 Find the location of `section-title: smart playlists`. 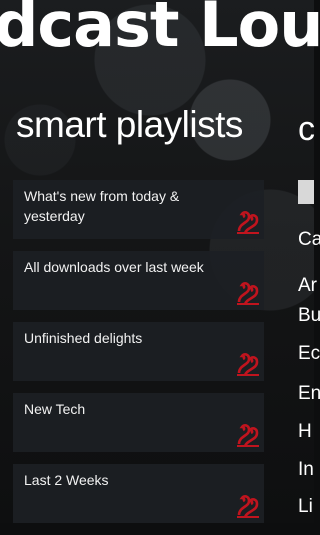

section-title: smart playlists is located at coordinates (129, 124).